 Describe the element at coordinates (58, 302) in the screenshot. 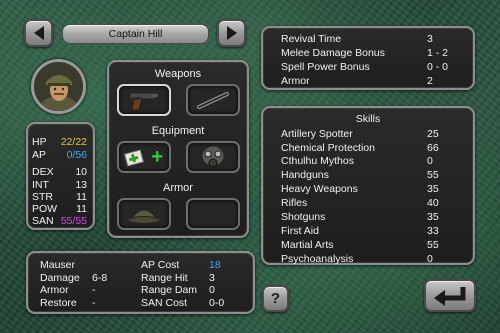

I see `weapon-stat-label: Restore` at that location.